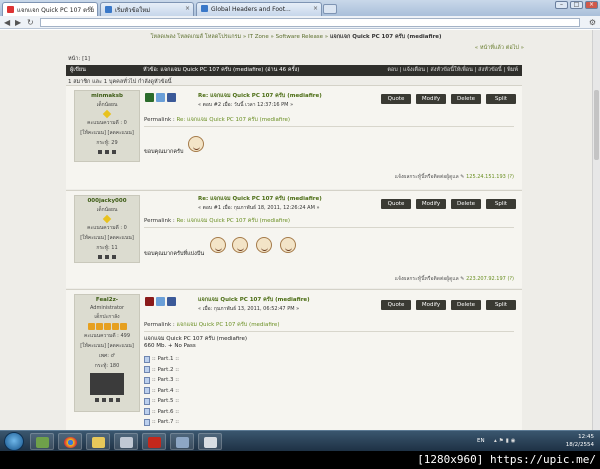  What do you see at coordinates (70, 441) in the screenshot?
I see `taskbar-chrome` at bounding box center [70, 441].